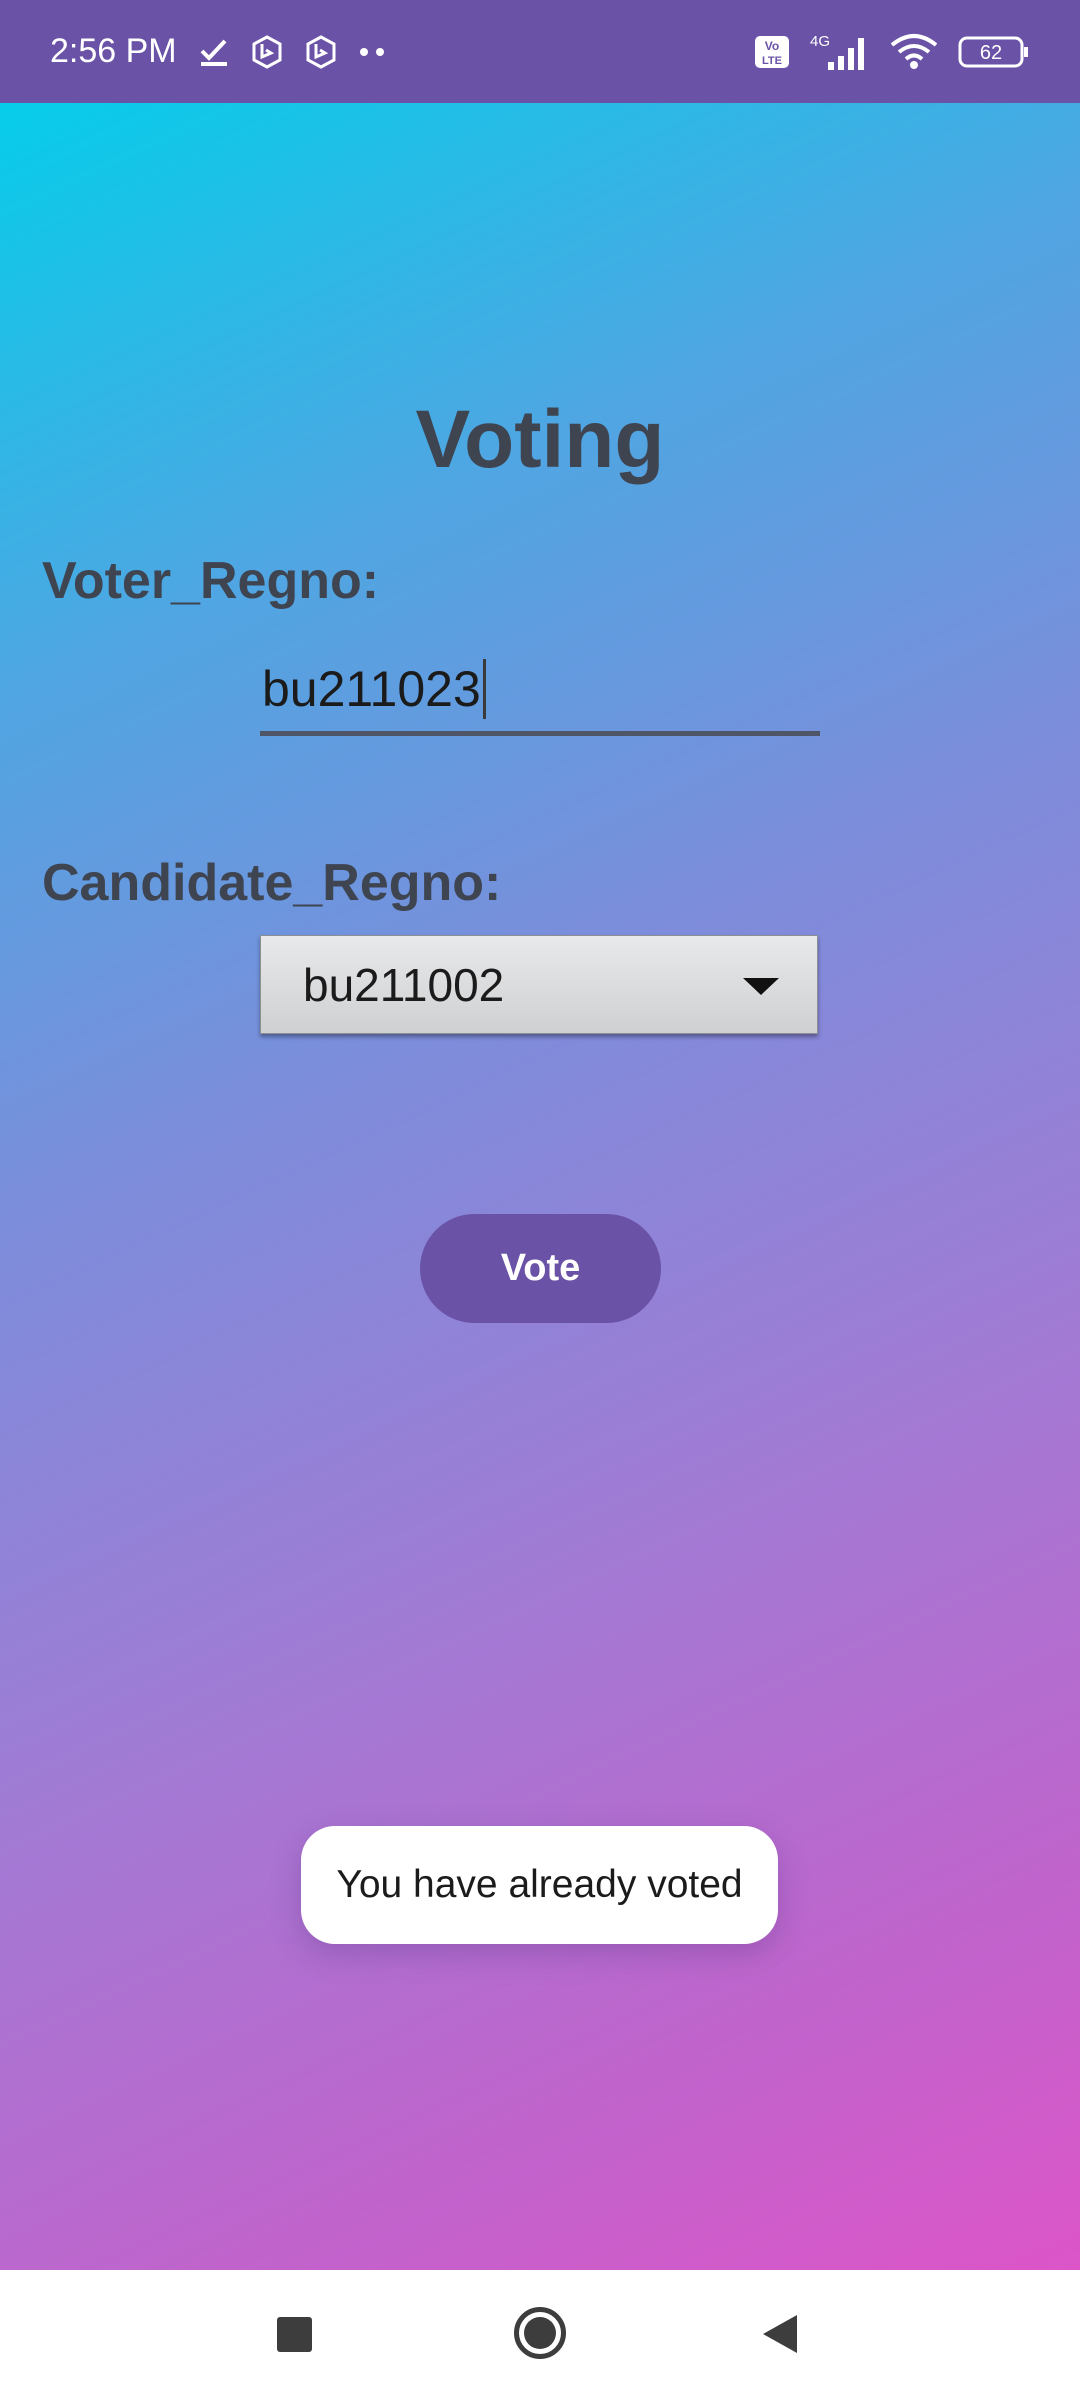 This screenshot has height=2400, width=1080. I want to click on voter-regno-label: Voter_Regno:, so click(211, 581).